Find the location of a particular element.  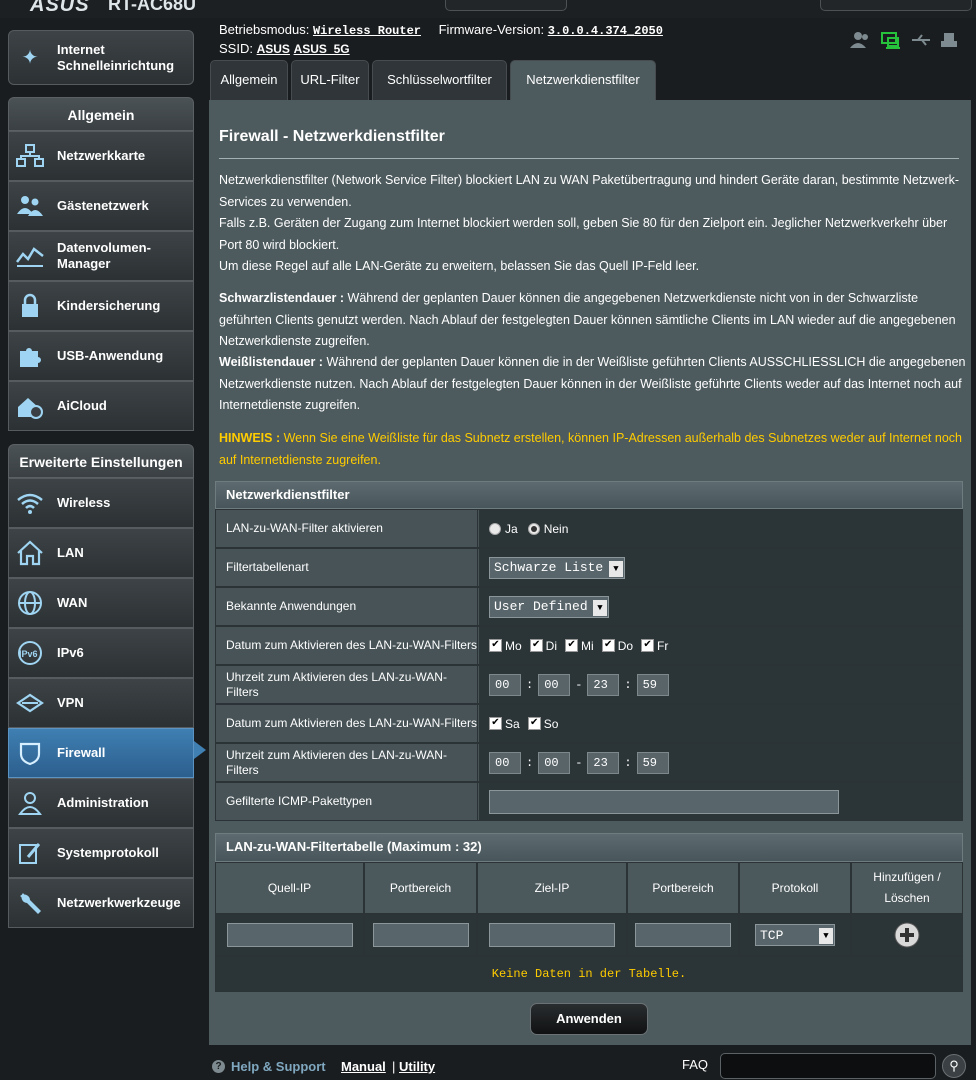

weekday-start-hour-input: 00 is located at coordinates (505, 684).